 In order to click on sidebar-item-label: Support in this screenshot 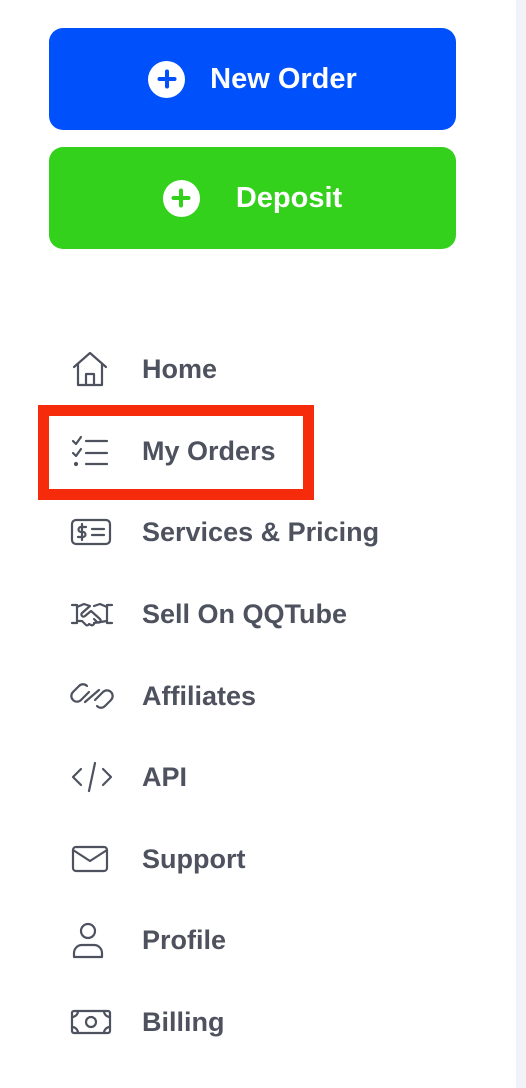, I will do `click(194, 858)`.